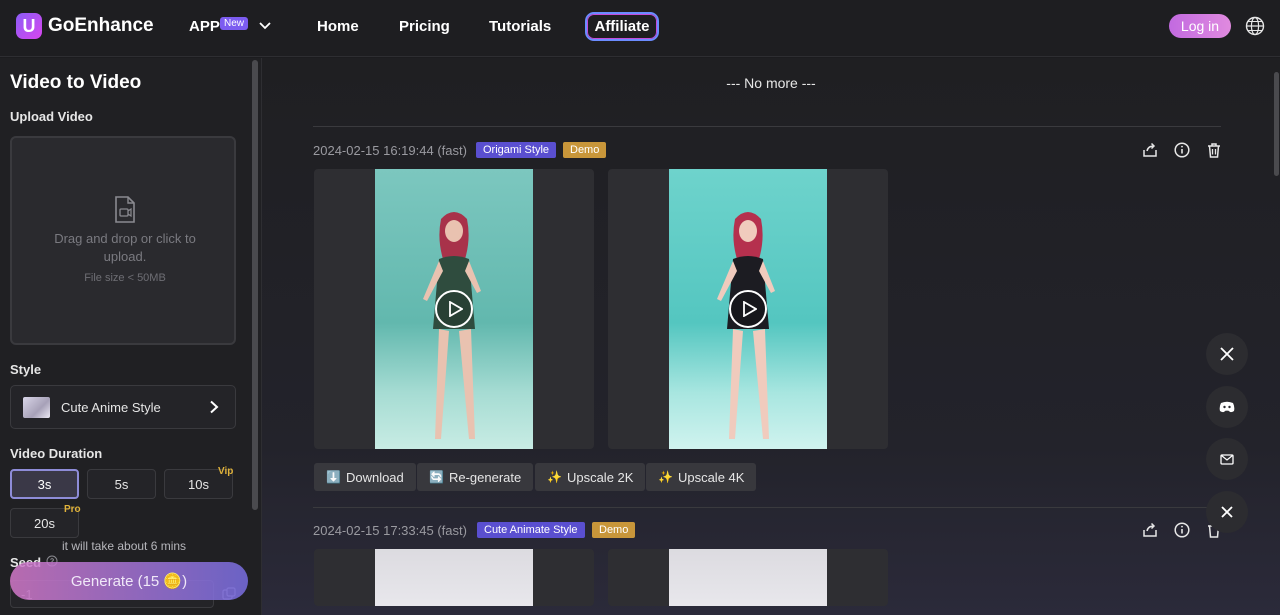  What do you see at coordinates (111, 407) in the screenshot?
I see `style-value: Cute Anime Style` at bounding box center [111, 407].